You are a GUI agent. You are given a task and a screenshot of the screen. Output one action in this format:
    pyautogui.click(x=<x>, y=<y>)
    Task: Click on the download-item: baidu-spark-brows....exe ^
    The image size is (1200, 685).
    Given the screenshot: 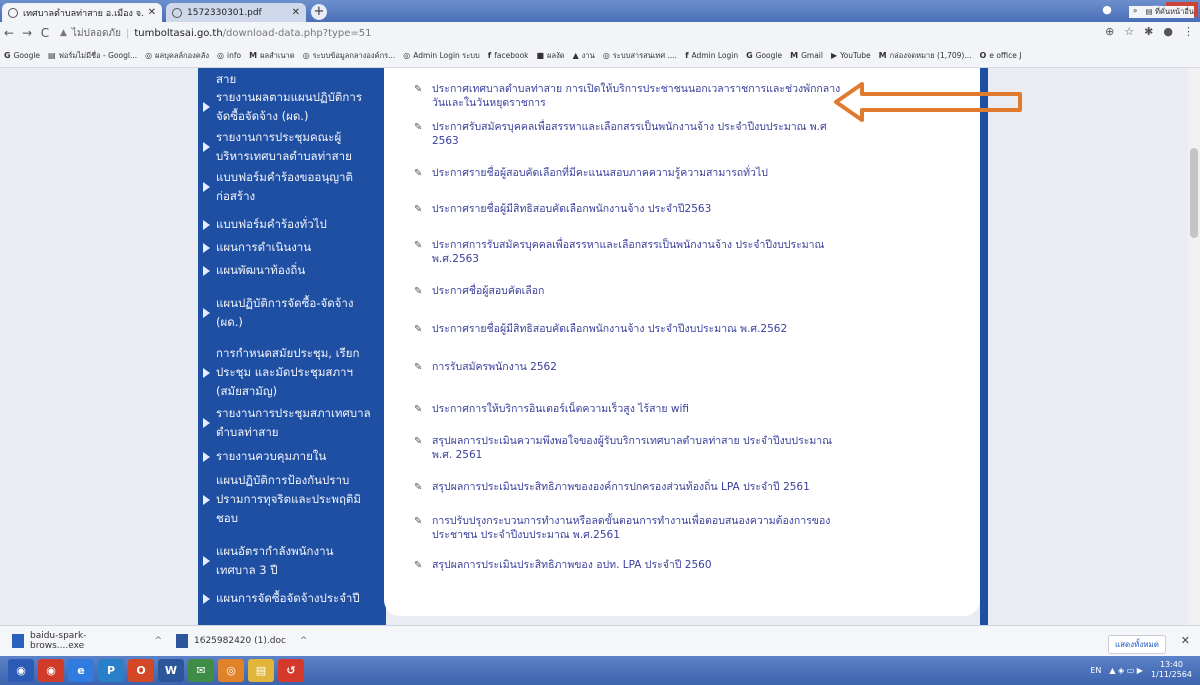 What is the action you would take?
    pyautogui.click(x=87, y=641)
    